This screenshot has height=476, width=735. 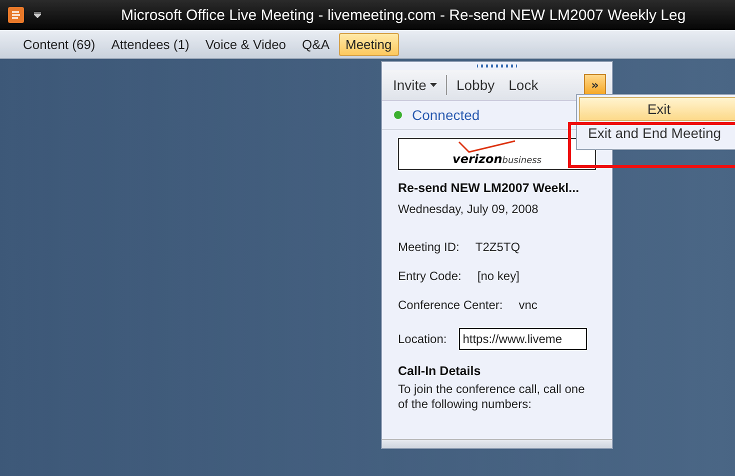 What do you see at coordinates (497, 247) in the screenshot?
I see `field-value: T2Z5TQ` at bounding box center [497, 247].